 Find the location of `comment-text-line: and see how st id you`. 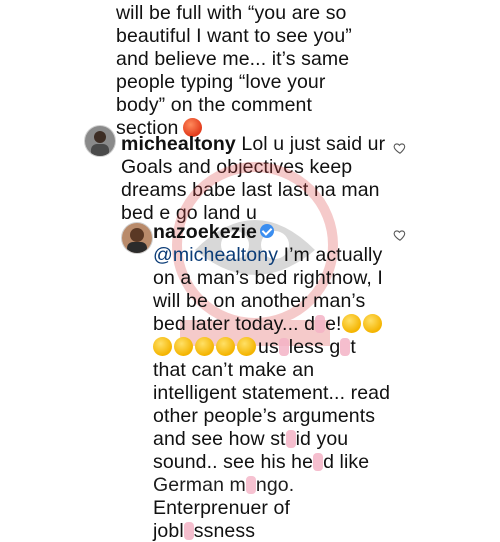

comment-text-line: and see how st id you is located at coordinates (250, 439).